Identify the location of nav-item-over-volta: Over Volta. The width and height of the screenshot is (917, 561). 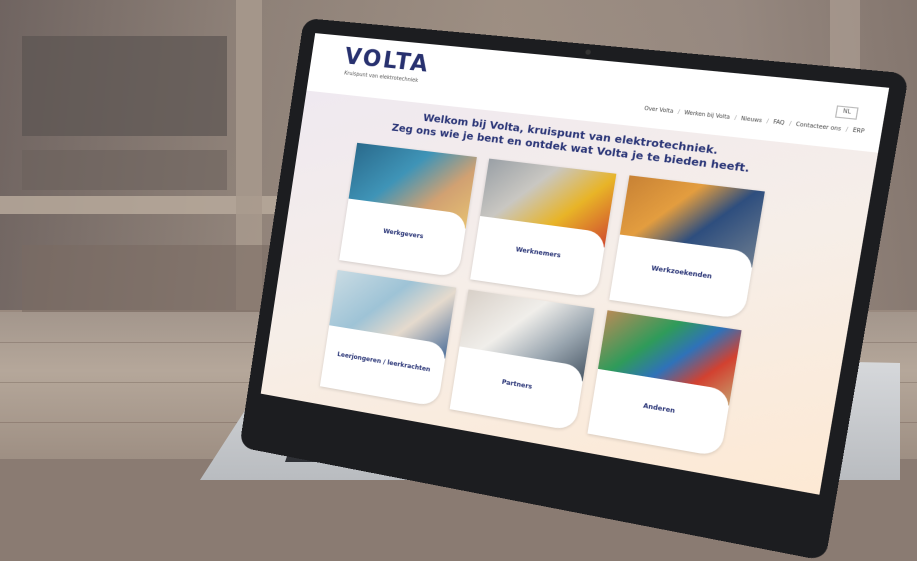
(659, 110).